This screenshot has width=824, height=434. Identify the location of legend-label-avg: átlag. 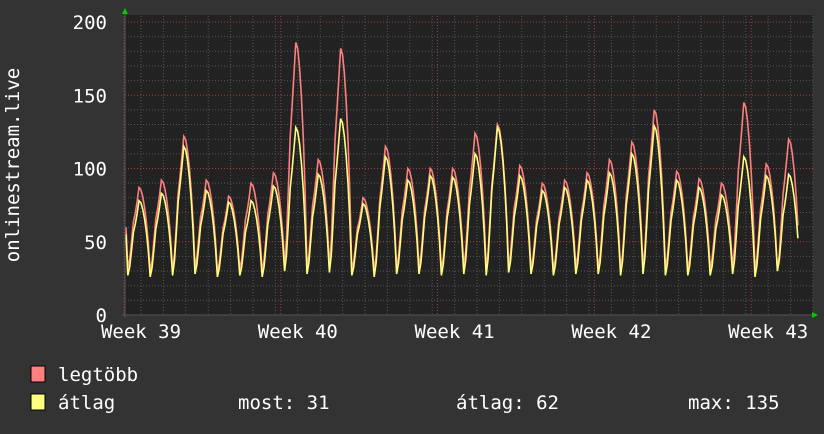
(86, 403).